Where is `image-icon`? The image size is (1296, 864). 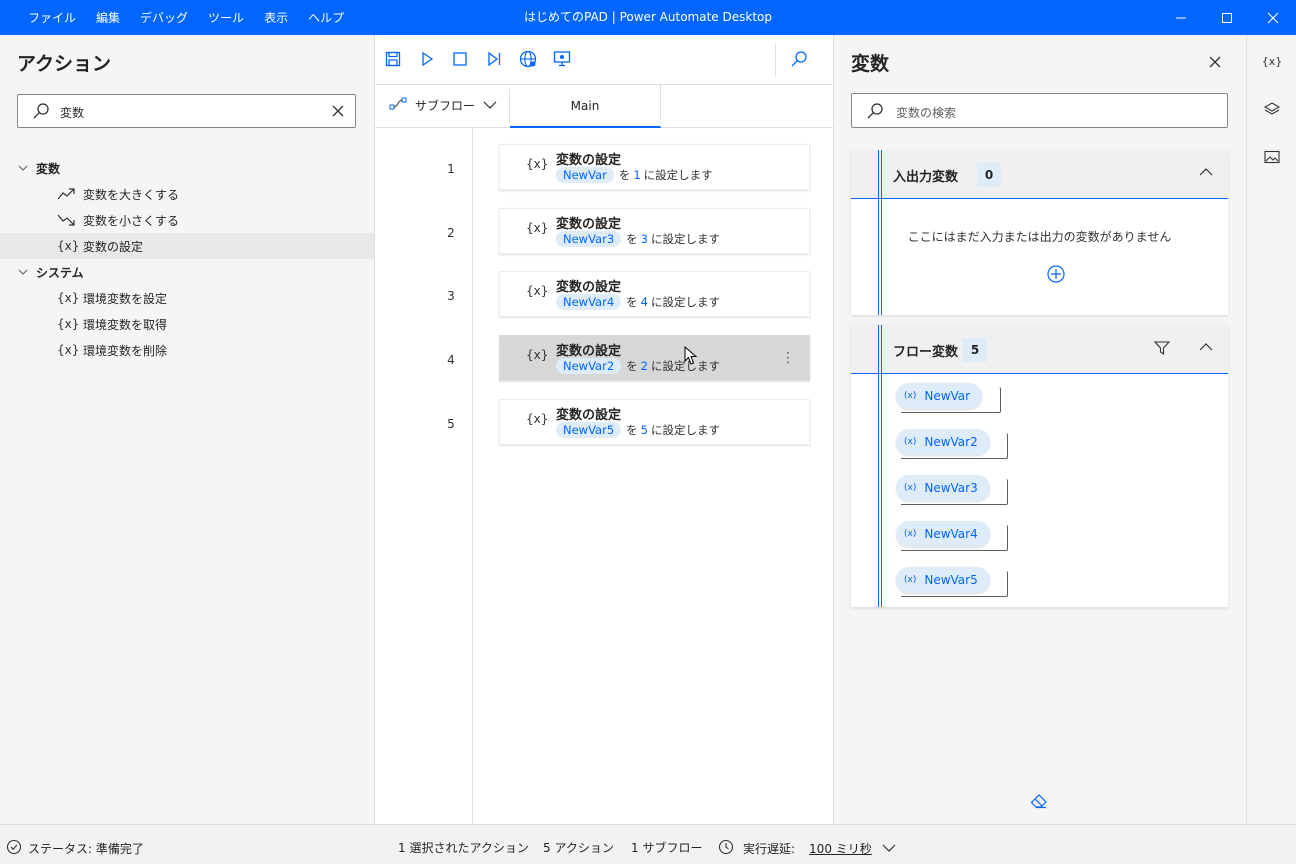 image-icon is located at coordinates (1272, 157).